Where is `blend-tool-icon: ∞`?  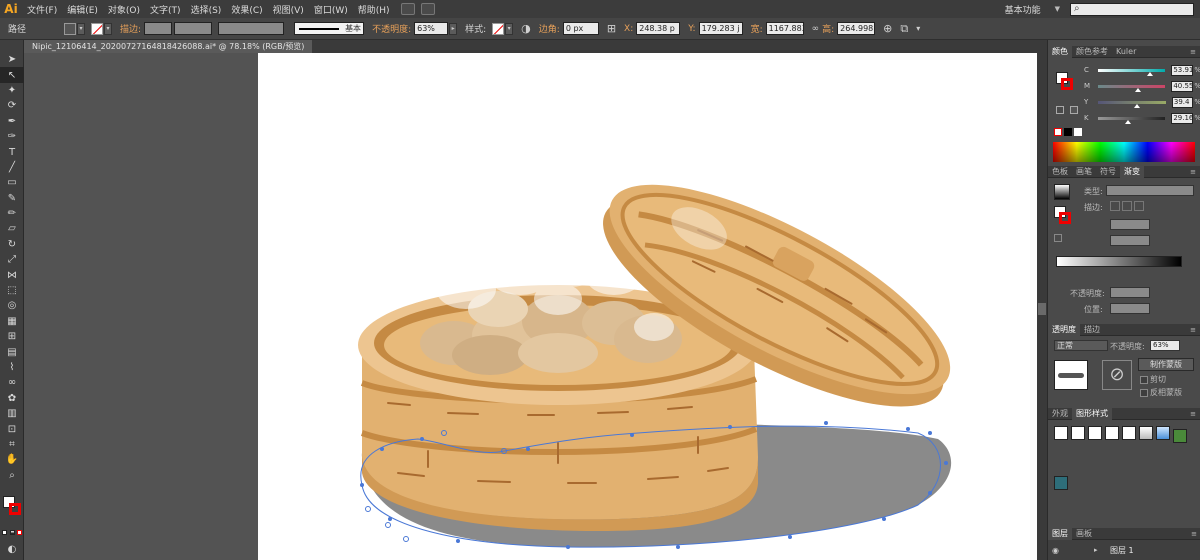 blend-tool-icon: ∞ is located at coordinates (12, 382).